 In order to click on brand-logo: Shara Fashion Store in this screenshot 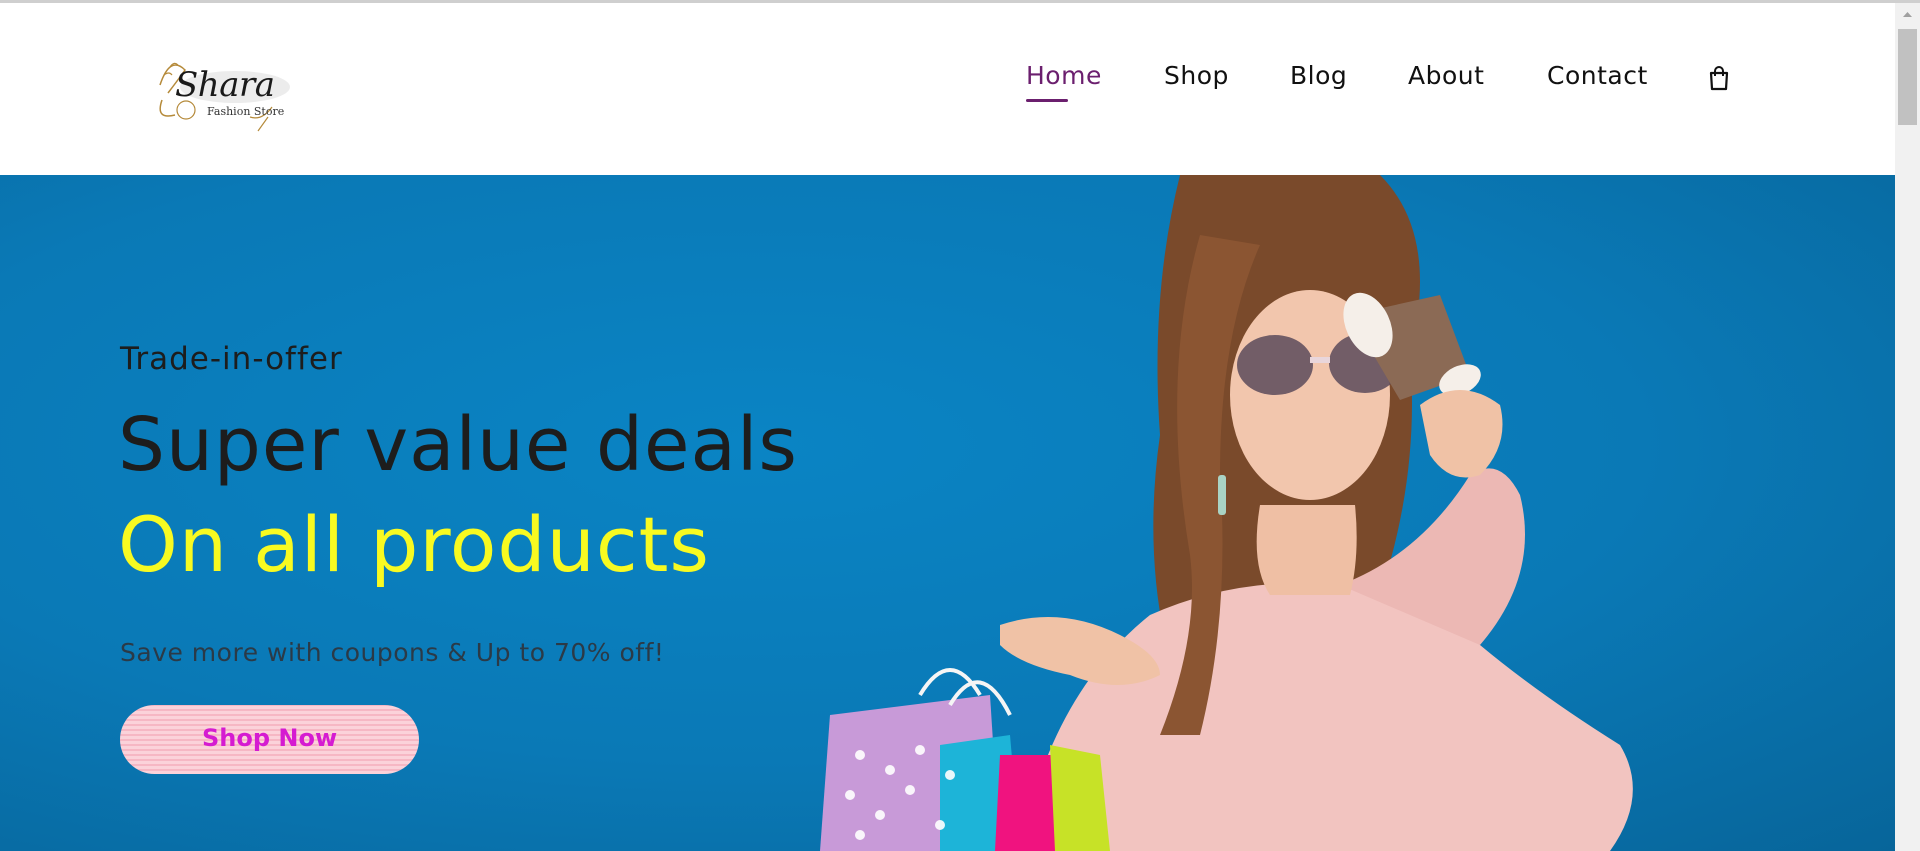, I will do `click(227, 90)`.